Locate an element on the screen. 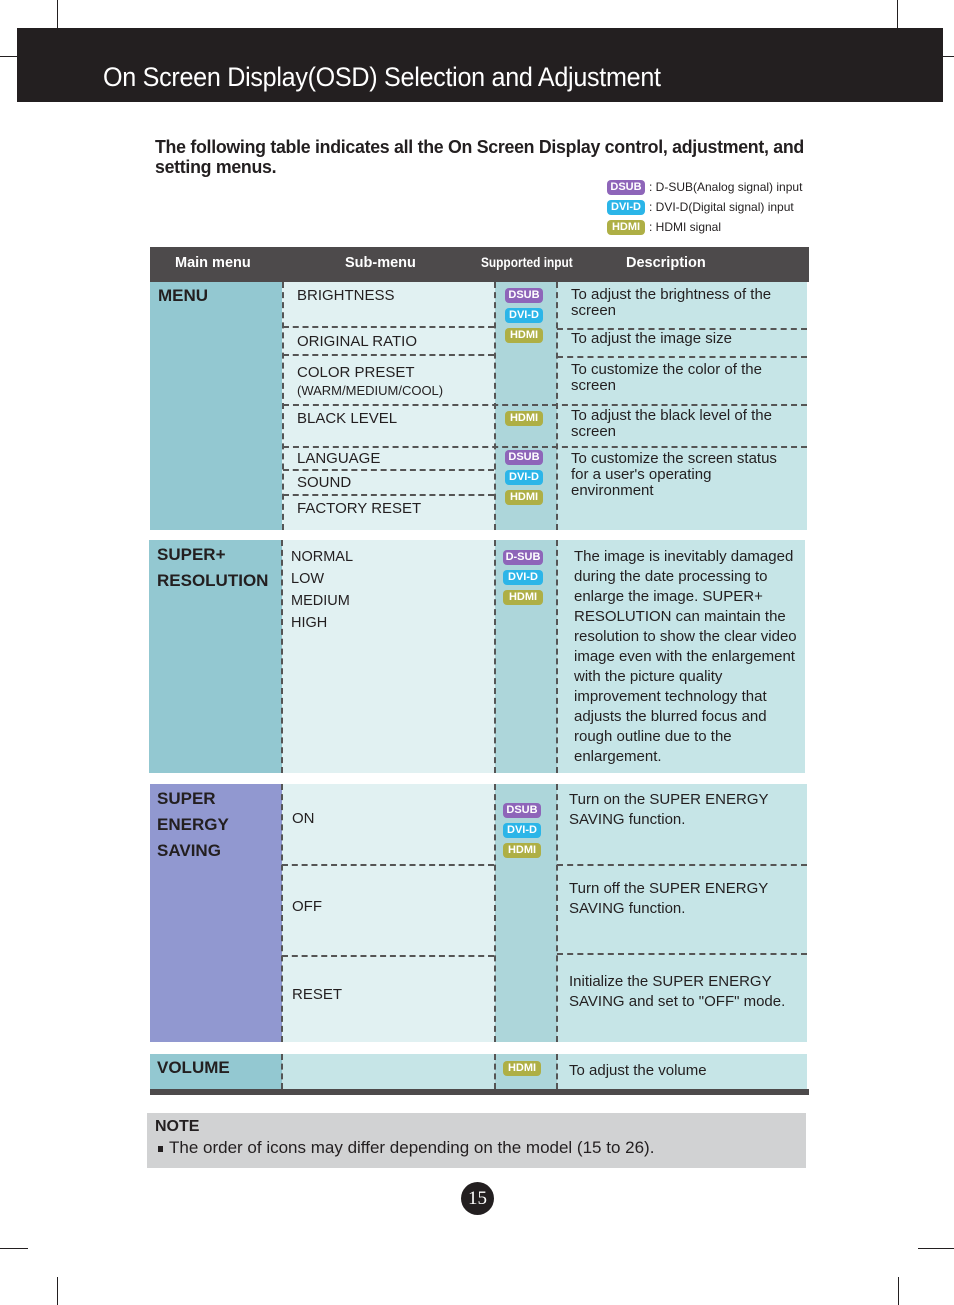 This screenshot has width=954, height=1305. legend-text: : D-SUB(Analog signal) input is located at coordinates (726, 187).